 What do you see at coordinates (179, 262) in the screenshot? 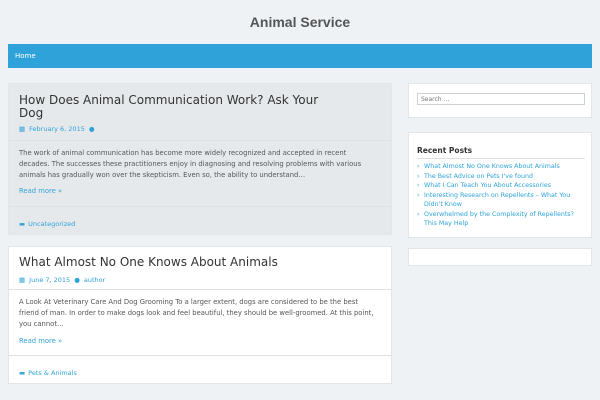
I see `post-title: What Almost No One Knows About Animals` at bounding box center [179, 262].